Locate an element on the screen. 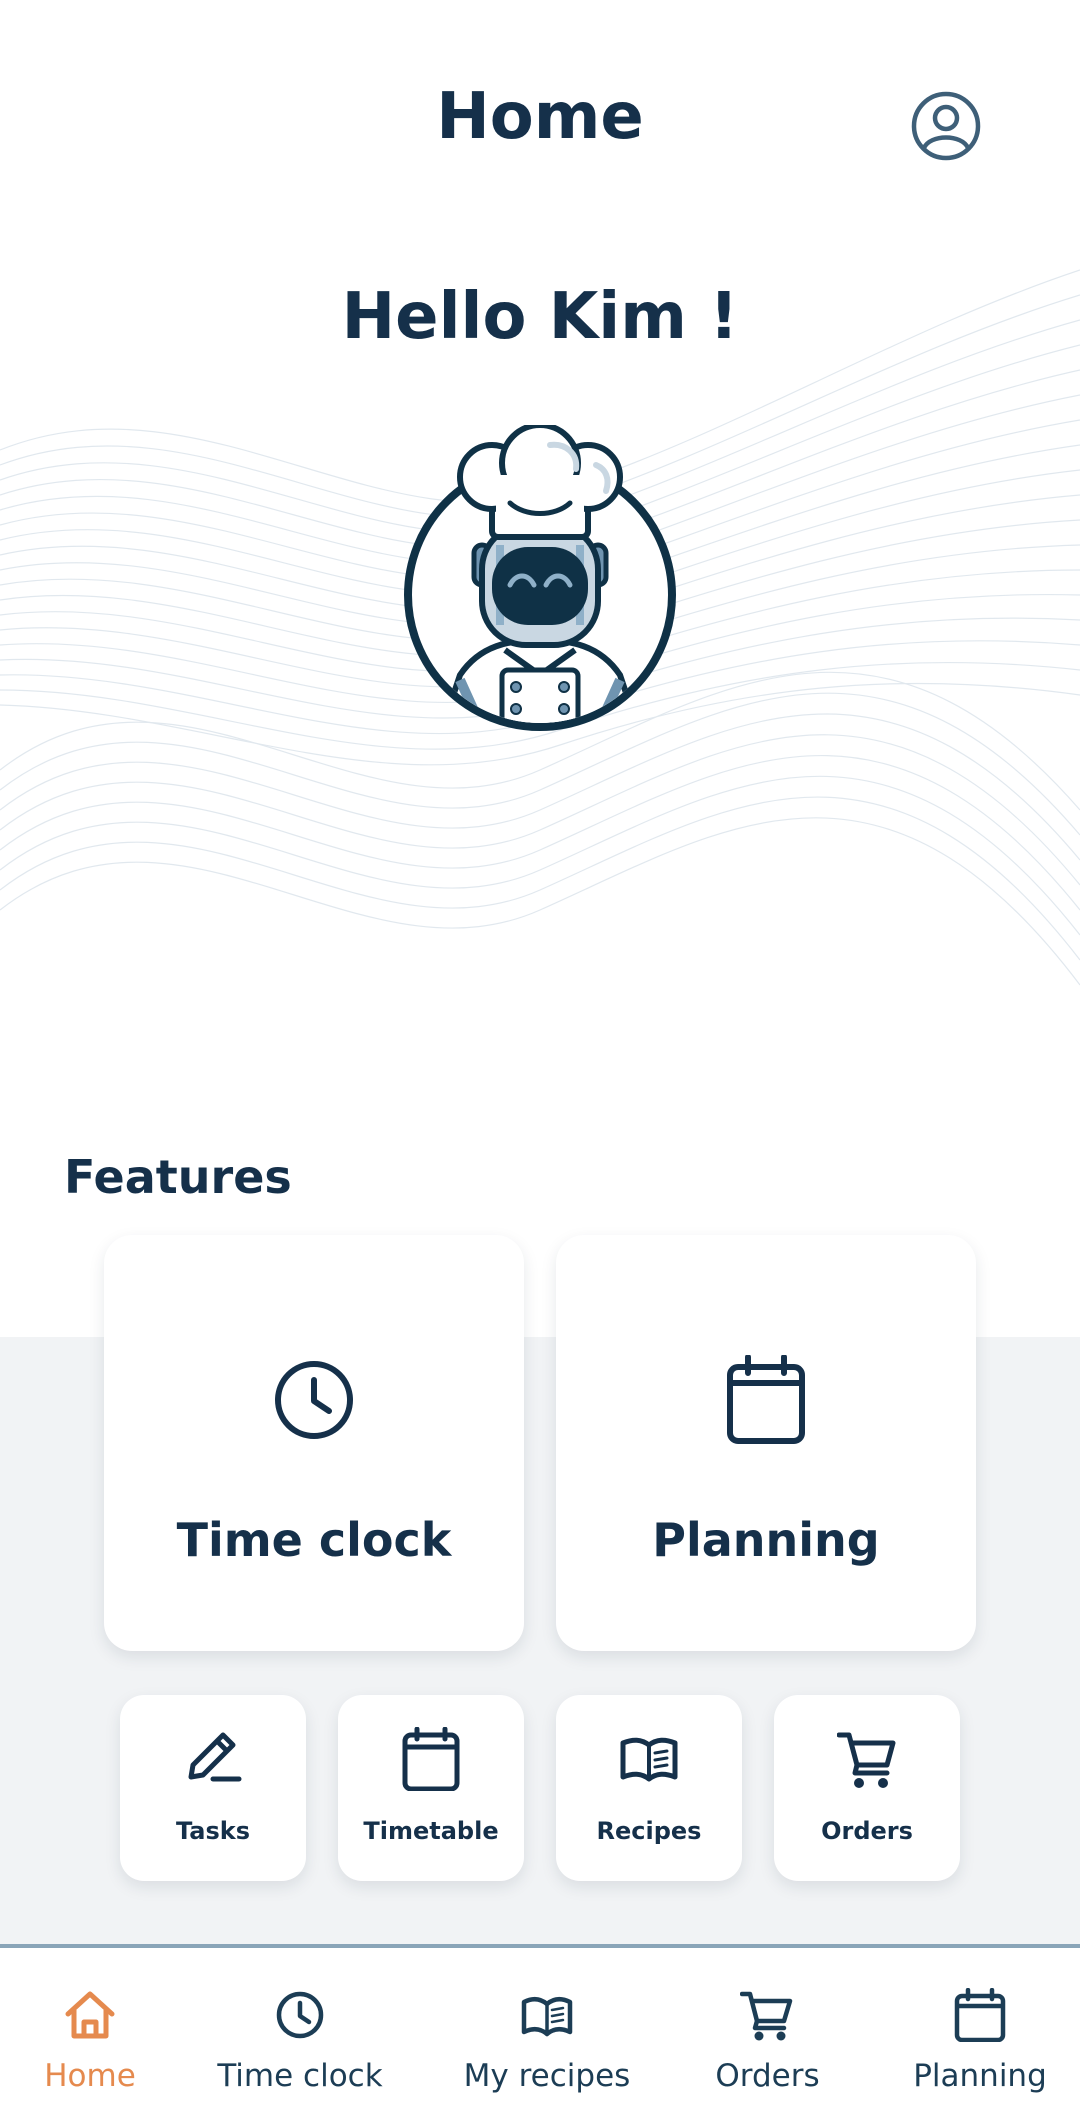 This screenshot has width=1080, height=2111. pencil-icon is located at coordinates (213, 1759).